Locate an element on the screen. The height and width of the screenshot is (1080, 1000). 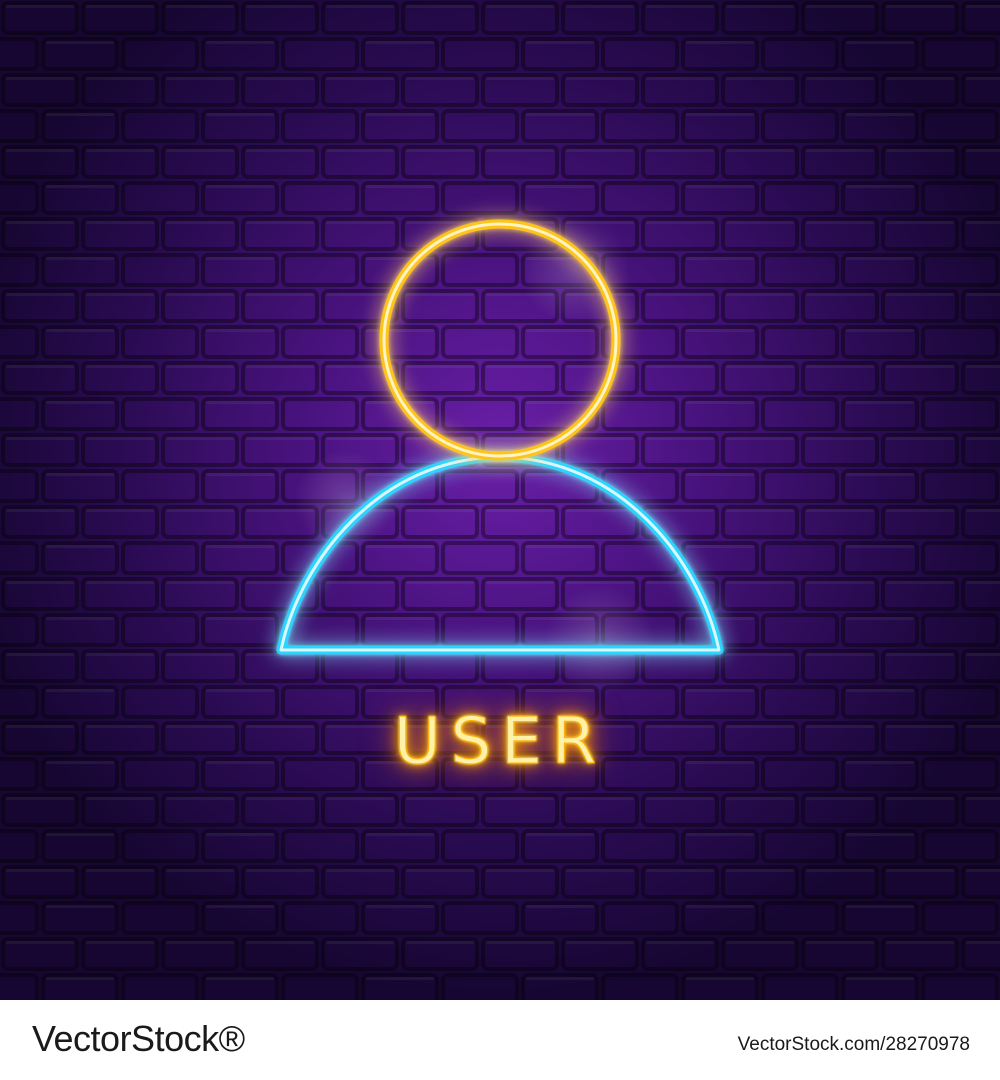
neon-caption: USER is located at coordinates (500, 742).